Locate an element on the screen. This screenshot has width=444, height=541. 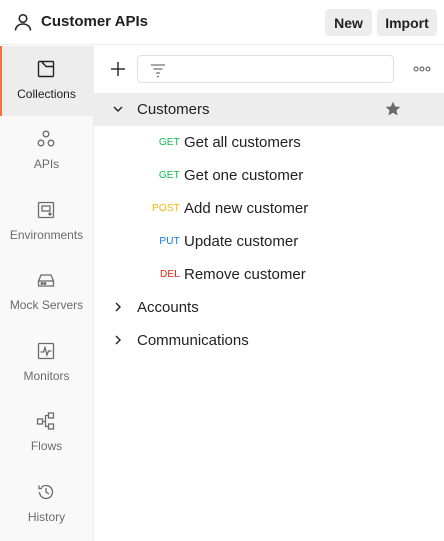
request-row: GET Get all customers is located at coordinates (269, 142).